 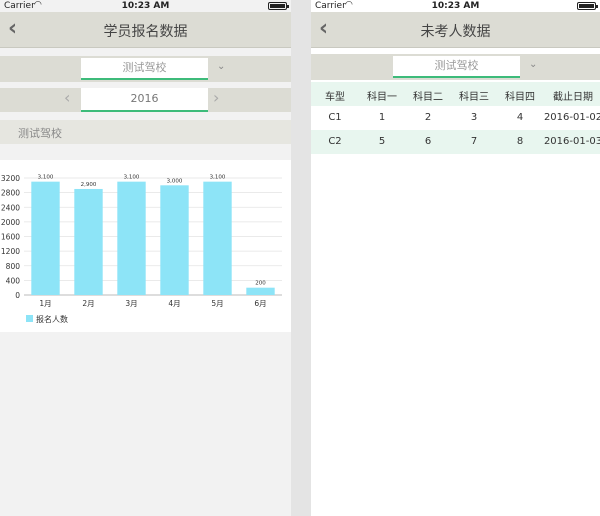 I want to click on table-row: C1 1 2 3 4 2016-01-02, so click(x=455, y=118).